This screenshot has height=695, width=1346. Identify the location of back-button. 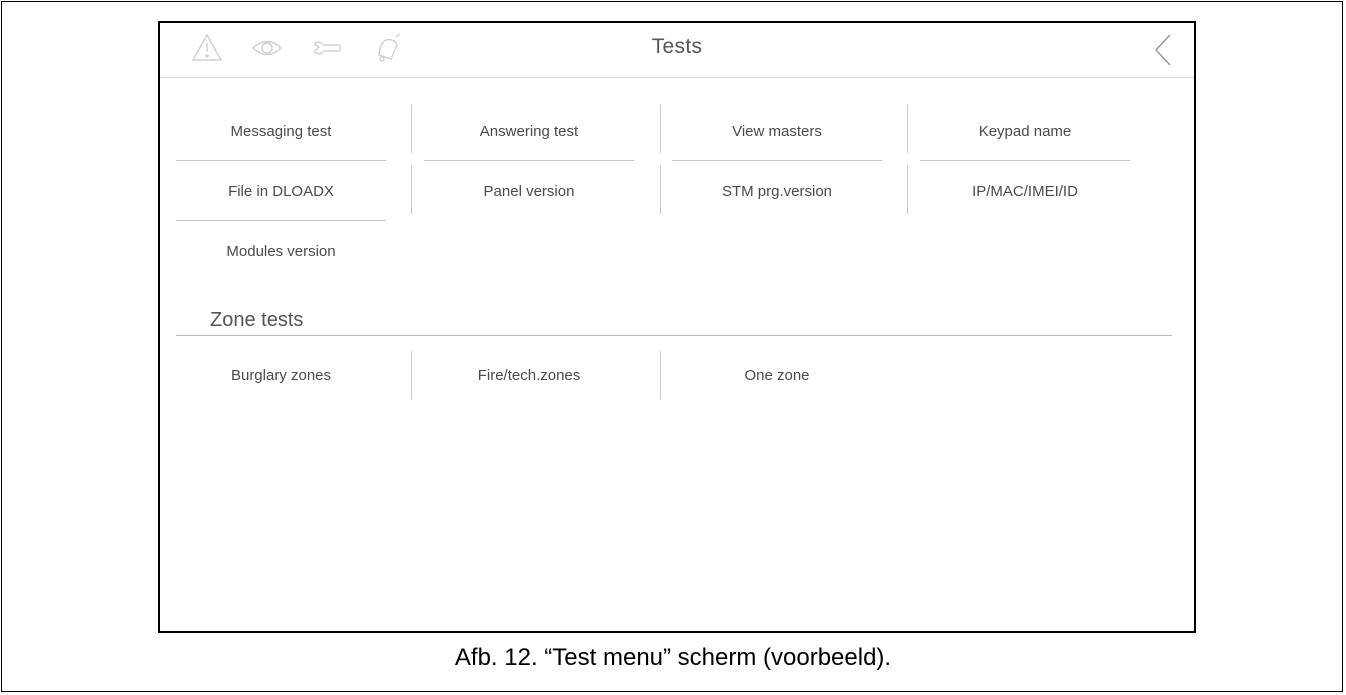
(1163, 50).